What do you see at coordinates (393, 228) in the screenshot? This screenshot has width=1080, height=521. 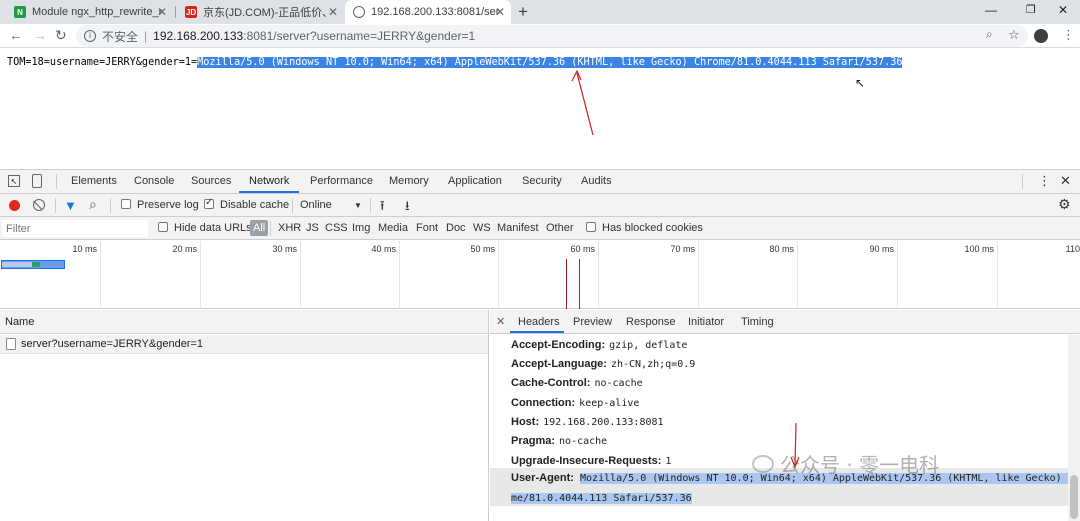 I see `filter-type-media: Media` at bounding box center [393, 228].